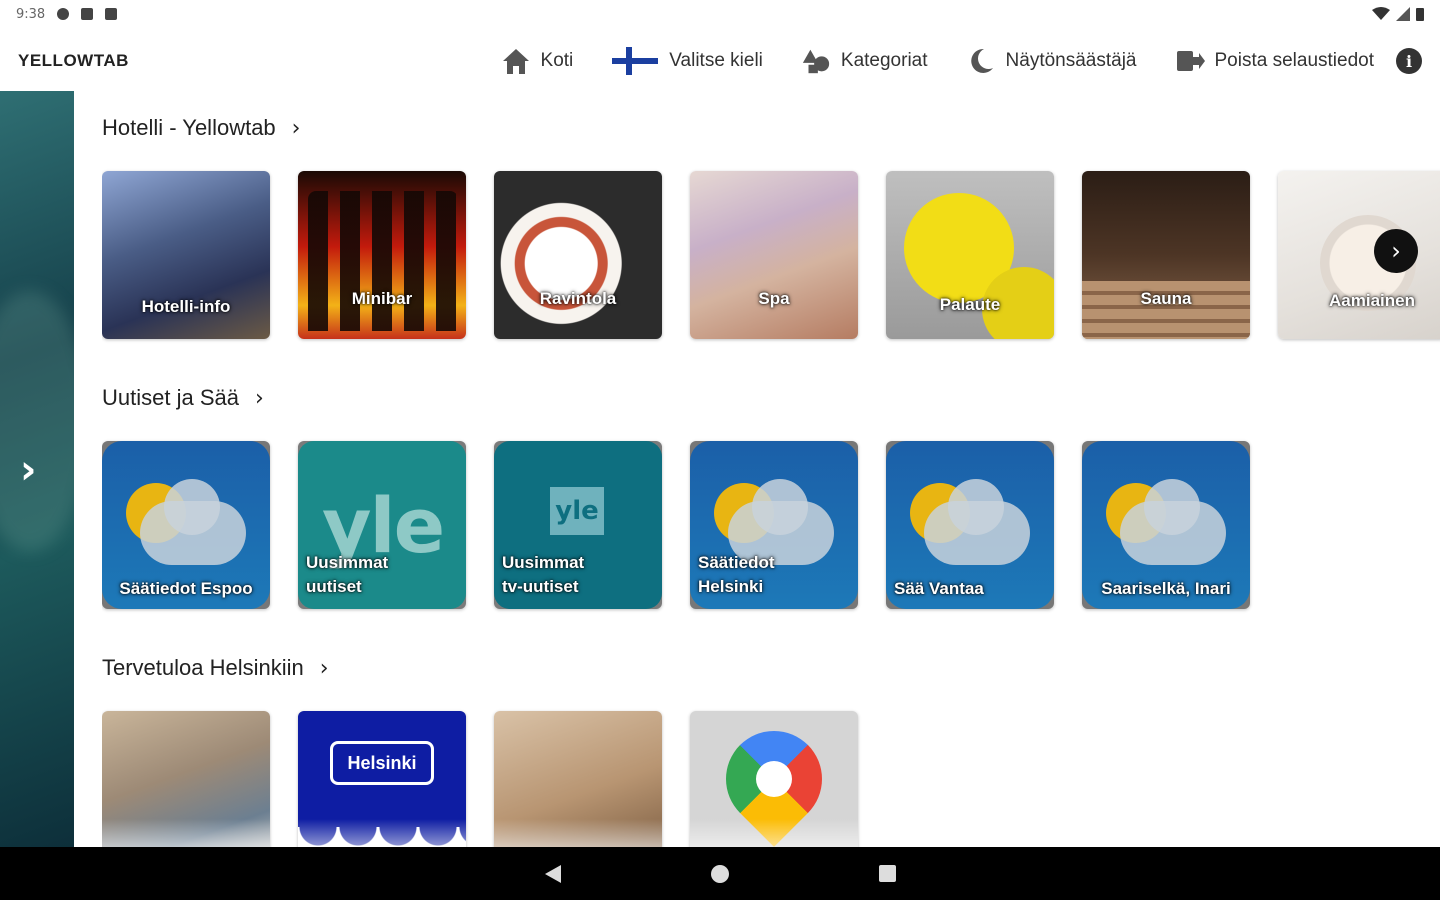 The width and height of the screenshot is (1440, 900). Describe the element at coordinates (1166, 588) in the screenshot. I see `tile-label: Saariselkä, Inari` at that location.